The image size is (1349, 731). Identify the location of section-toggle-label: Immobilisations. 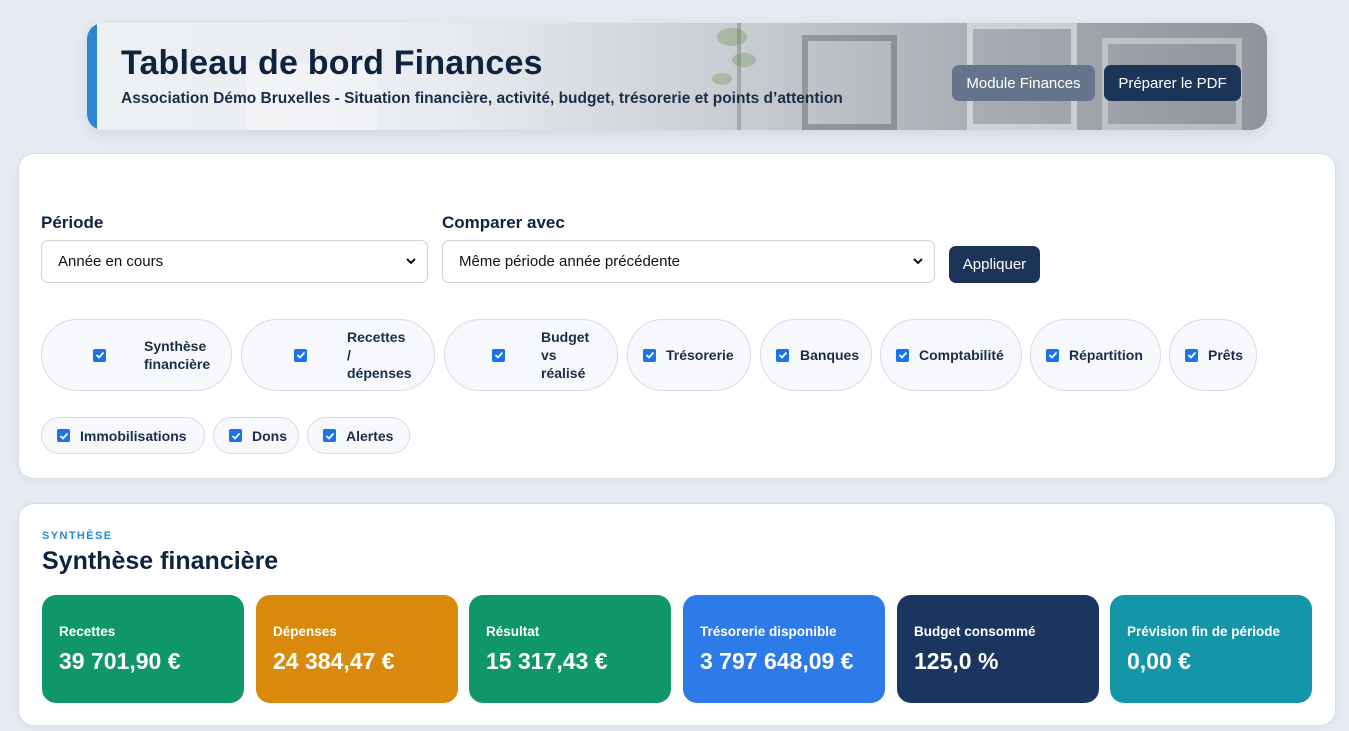
(133, 435).